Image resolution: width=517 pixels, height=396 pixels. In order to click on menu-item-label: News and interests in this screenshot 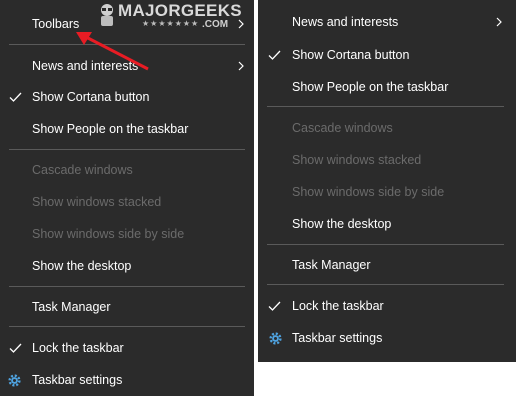, I will do `click(345, 22)`.